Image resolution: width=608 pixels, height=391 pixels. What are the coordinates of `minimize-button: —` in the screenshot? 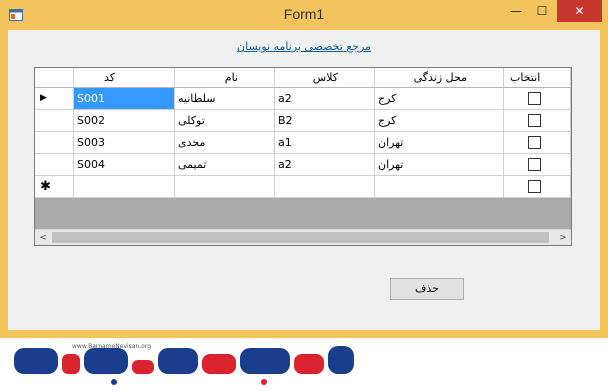 It's located at (516, 11).